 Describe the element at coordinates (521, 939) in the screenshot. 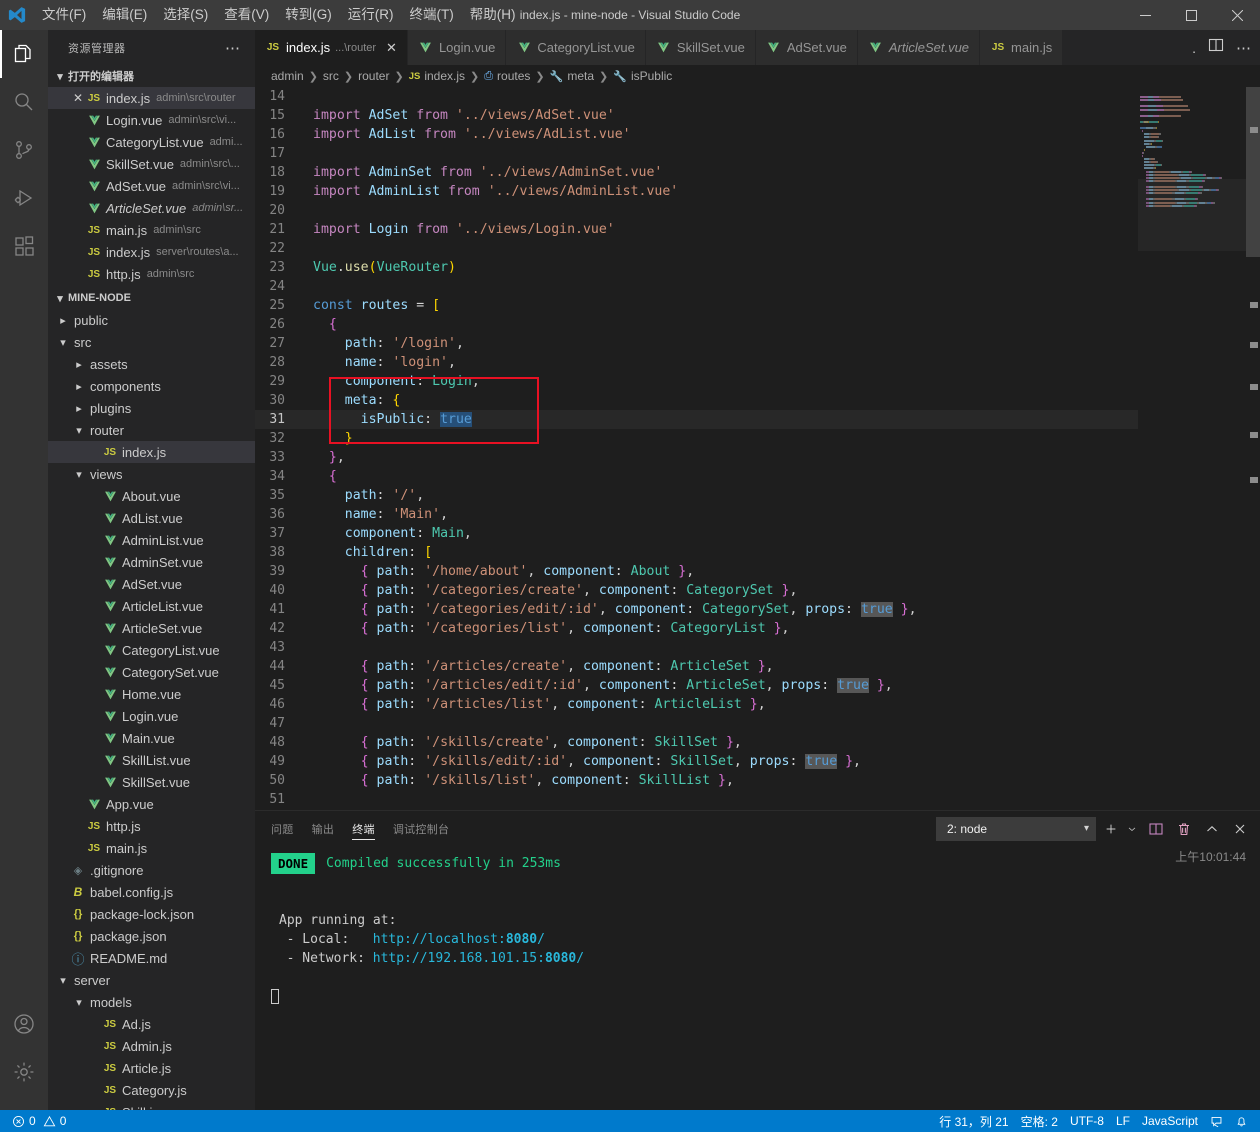

I see `local-url-port: 8080` at that location.